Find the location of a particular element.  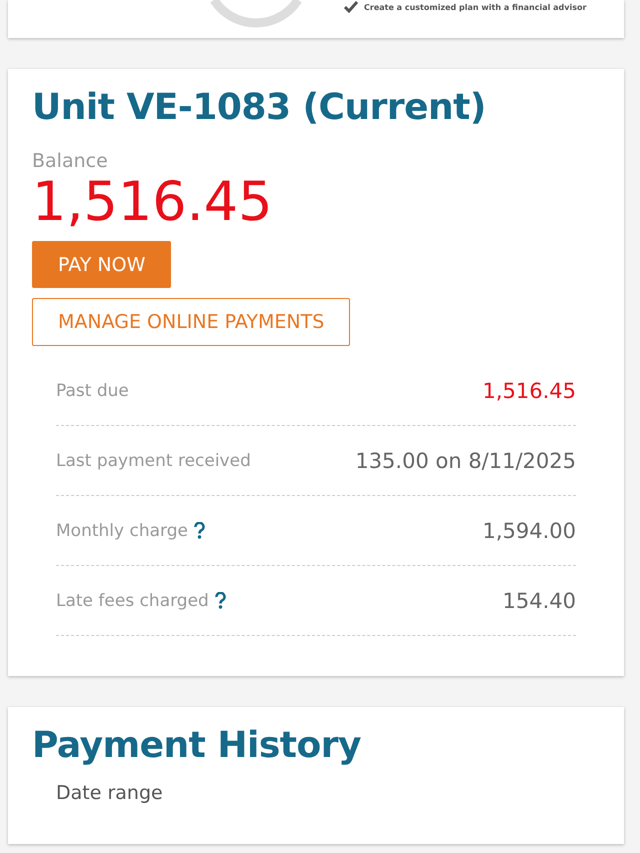

manage-payments-button: MANAGE ONLINE PAYMENTS is located at coordinates (191, 322).